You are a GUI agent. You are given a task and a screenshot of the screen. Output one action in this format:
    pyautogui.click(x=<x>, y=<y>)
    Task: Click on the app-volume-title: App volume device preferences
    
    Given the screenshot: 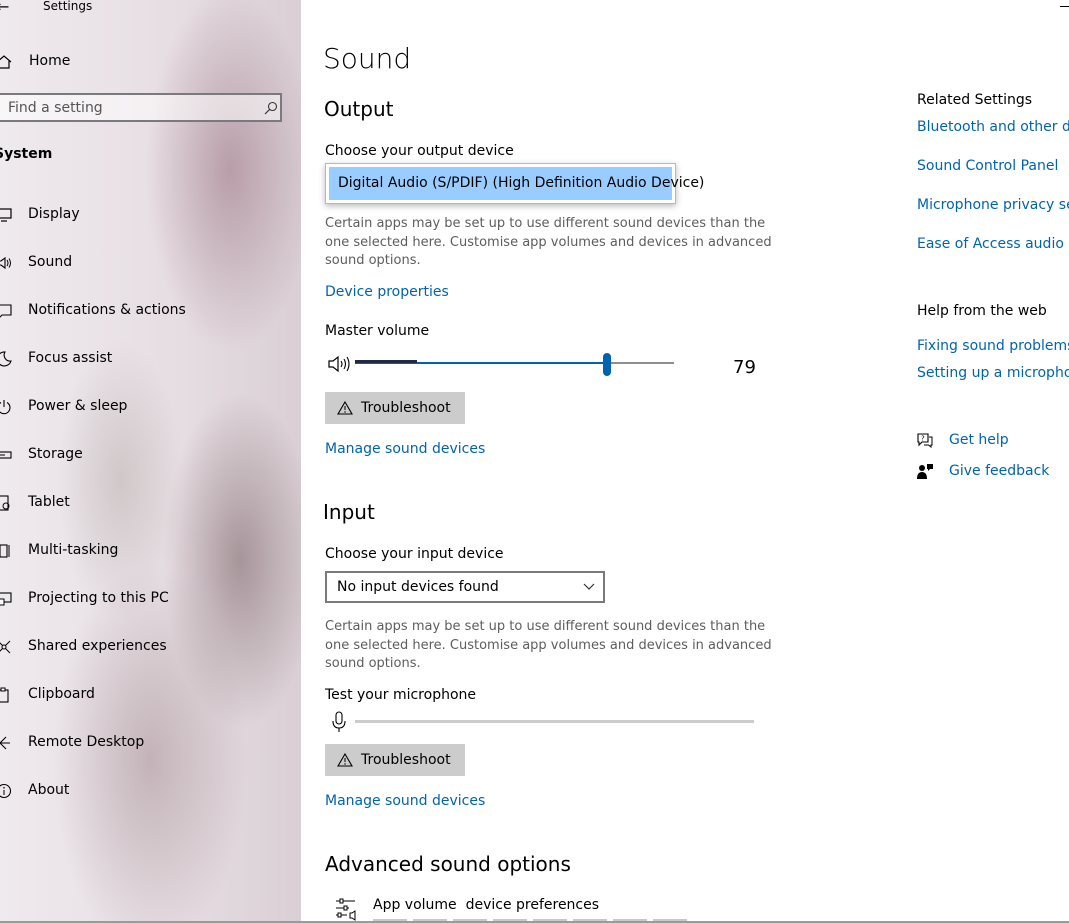 What is the action you would take?
    pyautogui.click(x=486, y=905)
    